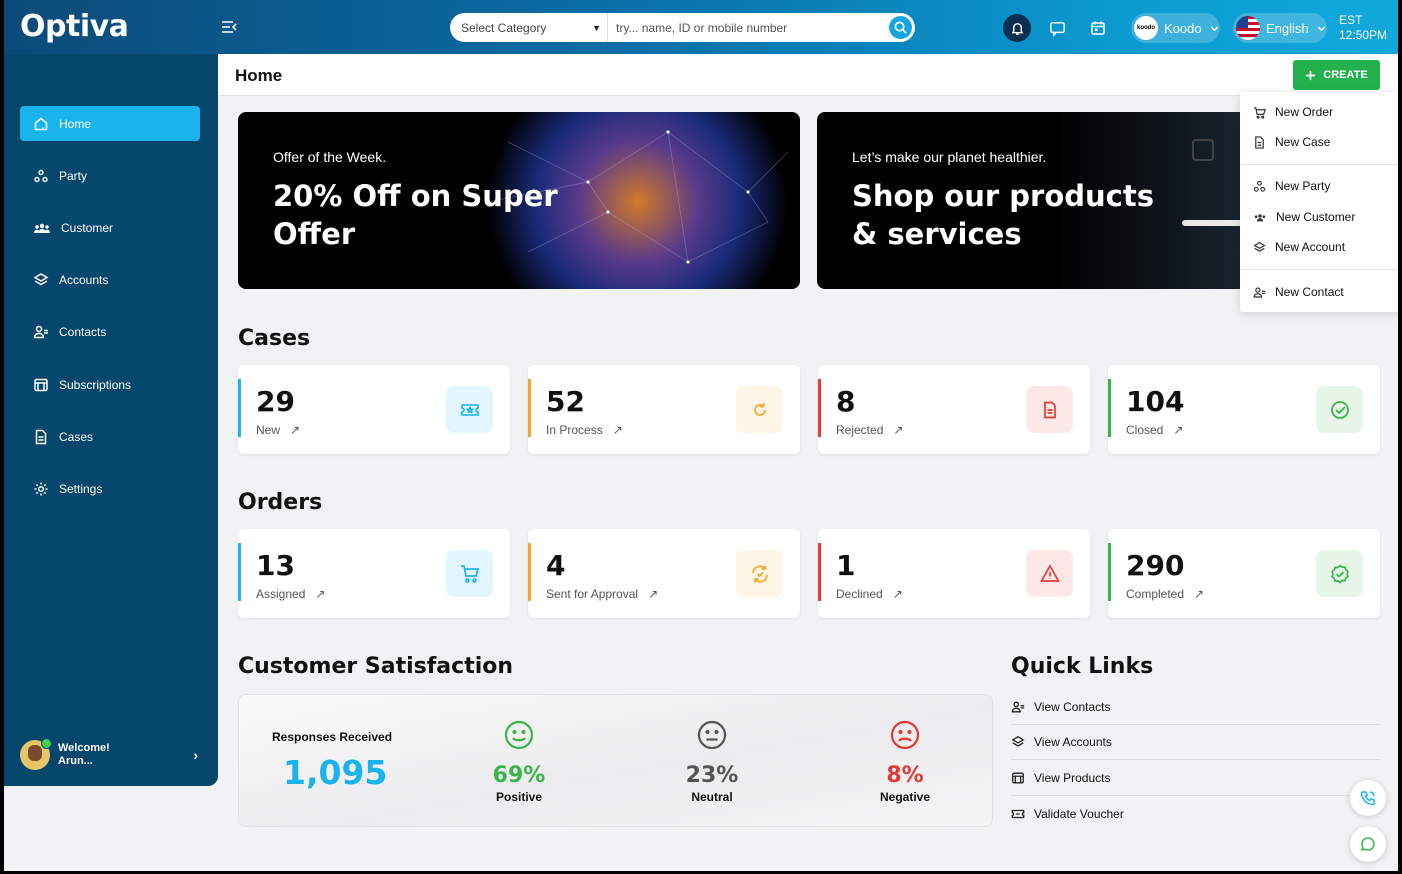 The image size is (1402, 874). I want to click on document-icon, so click(1049, 409).